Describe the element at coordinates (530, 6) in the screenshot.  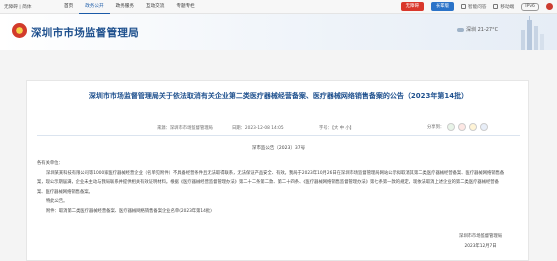
I see `ipv6-badge: IPv6` at that location.